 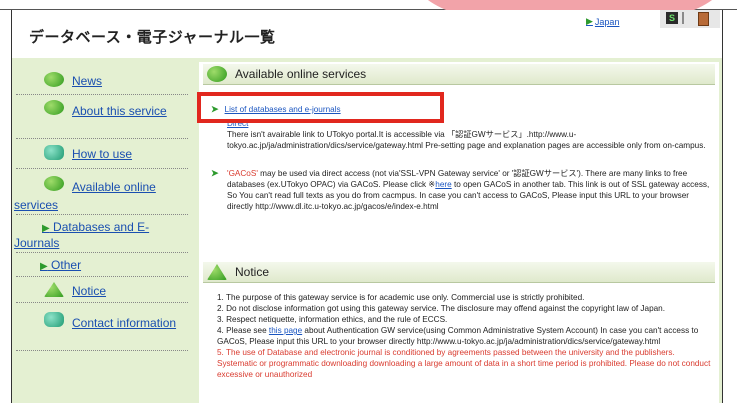 I want to click on list-number: 1., so click(x=220, y=297).